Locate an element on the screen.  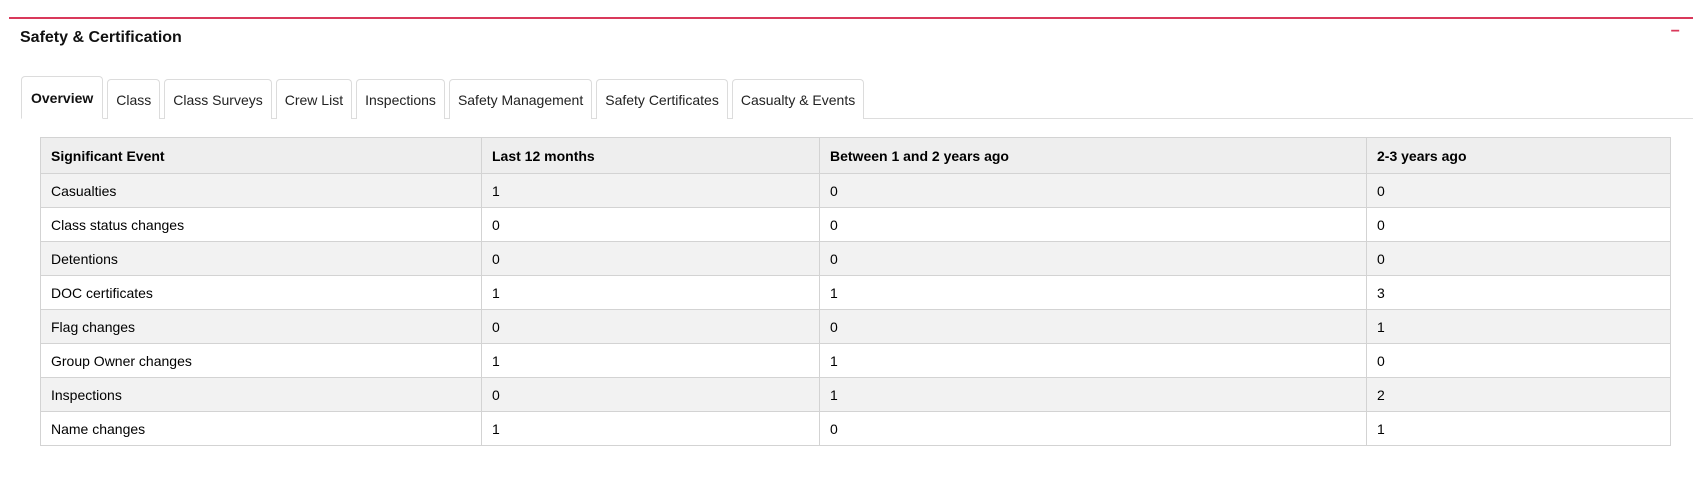
table-row: Flag changes 0 0 1 is located at coordinates (855, 326).